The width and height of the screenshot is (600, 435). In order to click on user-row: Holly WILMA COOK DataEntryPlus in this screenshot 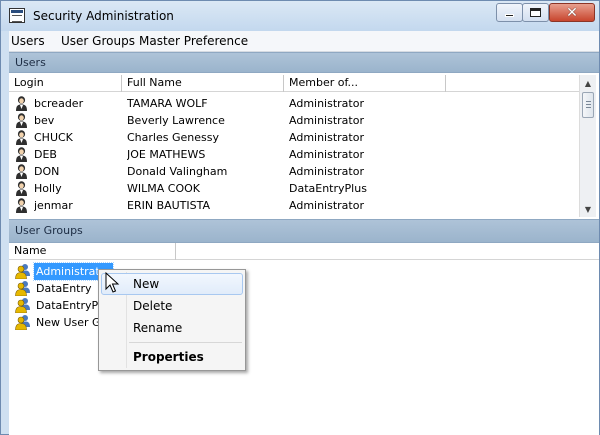, I will do `click(294, 188)`.